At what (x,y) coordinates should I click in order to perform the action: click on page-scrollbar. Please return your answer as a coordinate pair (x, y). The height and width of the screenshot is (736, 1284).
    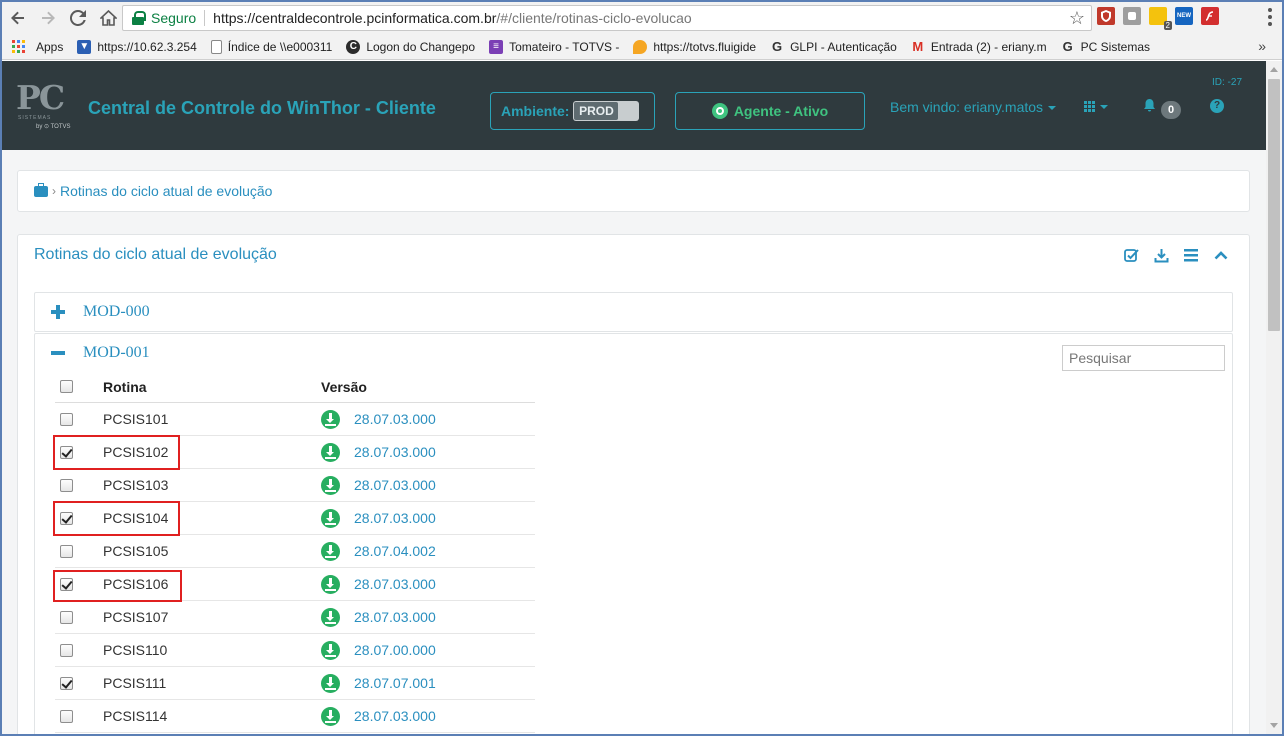
    Looking at the image, I should click on (1274, 397).